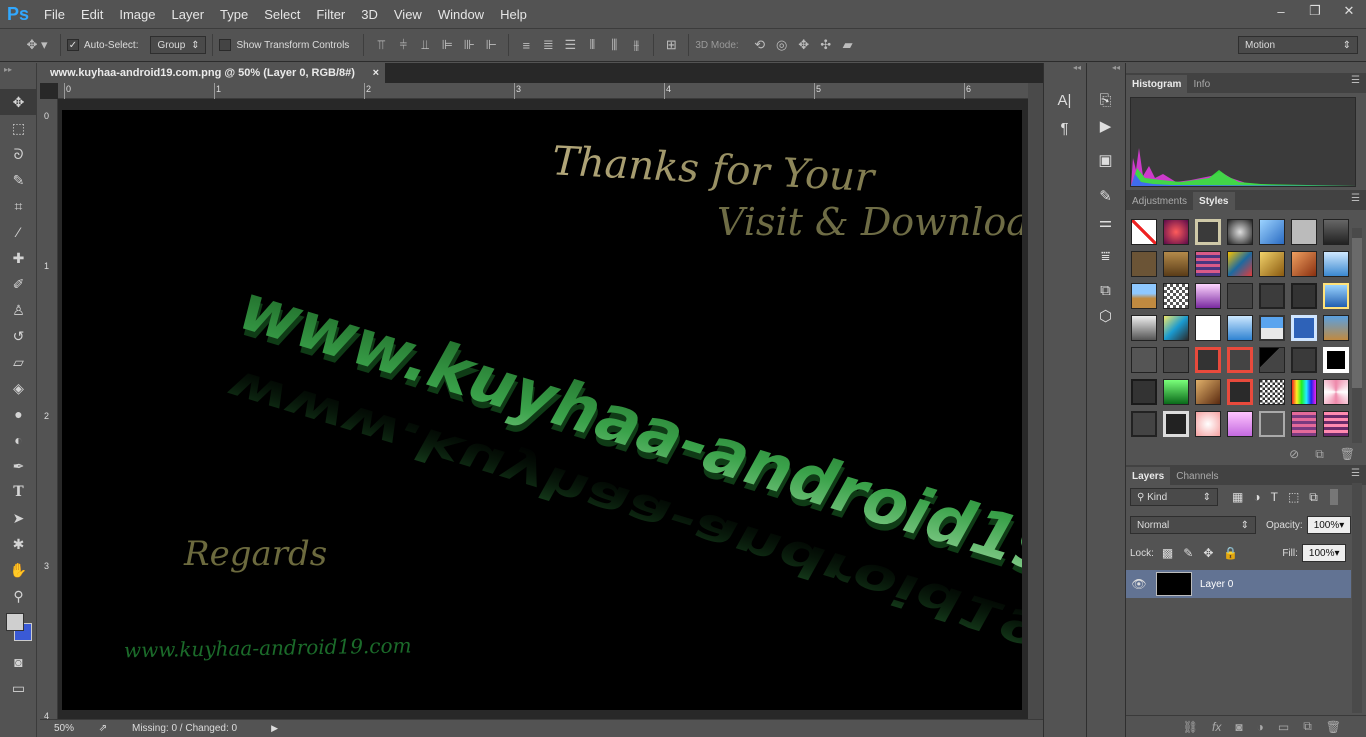 This screenshot has height=737, width=1366. I want to click on filter-pixel-icon: ▦, so click(1237, 497).